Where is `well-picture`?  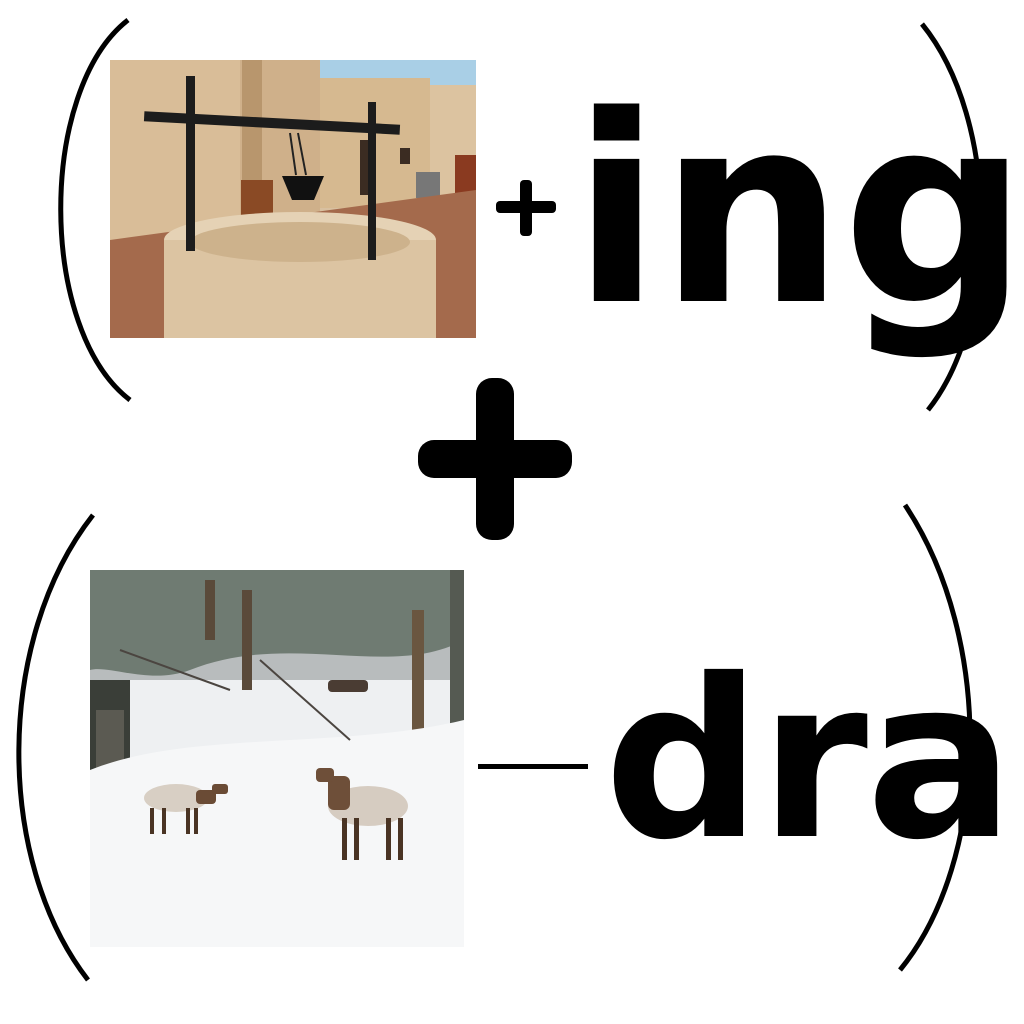
well-picture is located at coordinates (293, 199).